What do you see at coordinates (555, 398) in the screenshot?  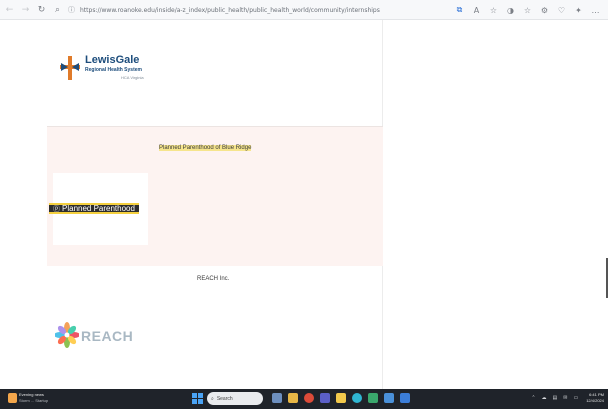 I see `wifi-icon: ▤` at bounding box center [555, 398].